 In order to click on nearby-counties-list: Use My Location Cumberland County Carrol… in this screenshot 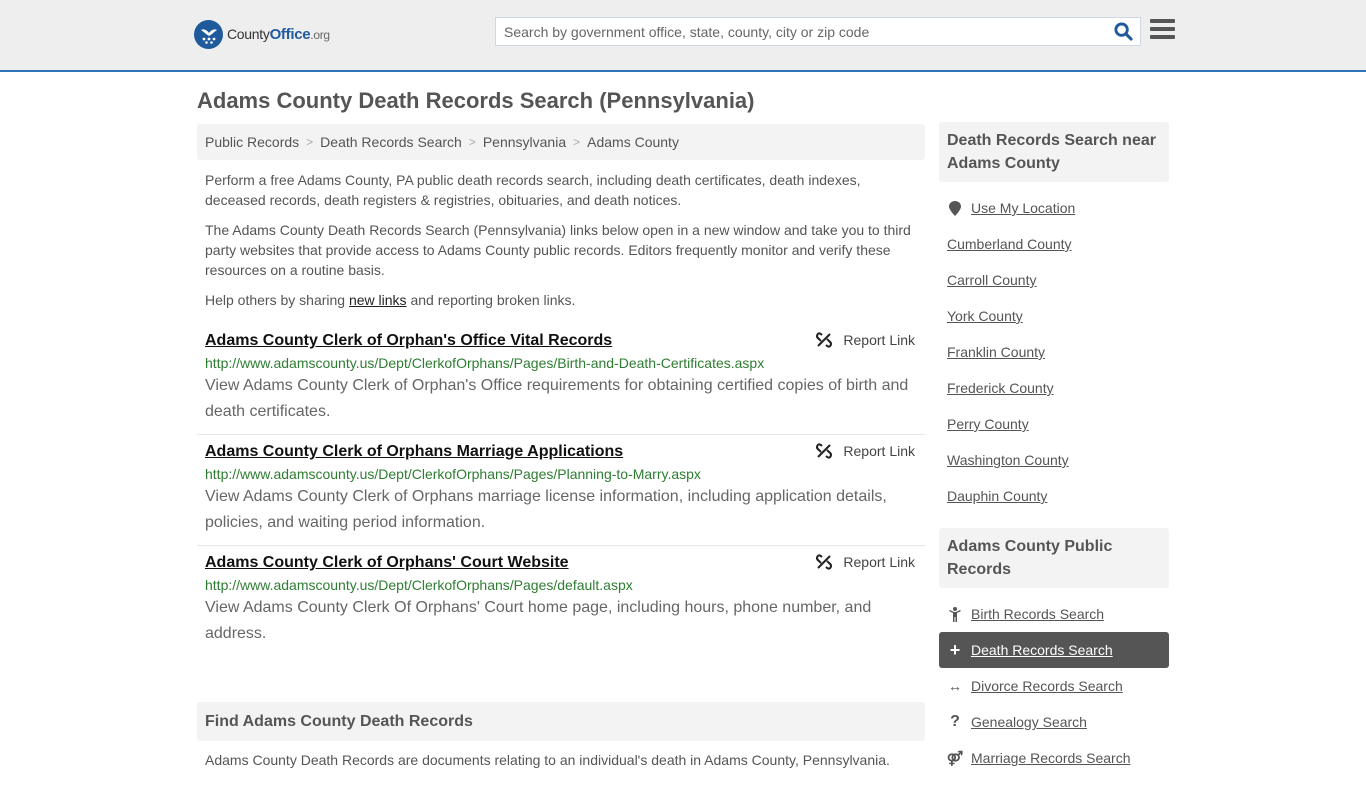, I will do `click(1054, 352)`.